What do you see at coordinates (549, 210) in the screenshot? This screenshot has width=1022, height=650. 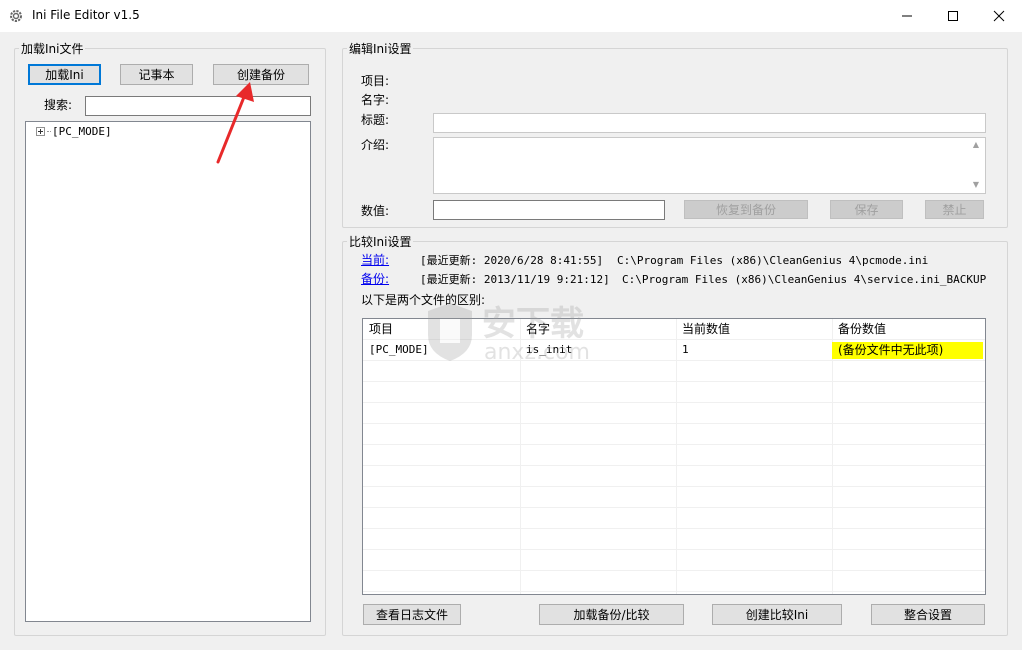 I see `value-input` at bounding box center [549, 210].